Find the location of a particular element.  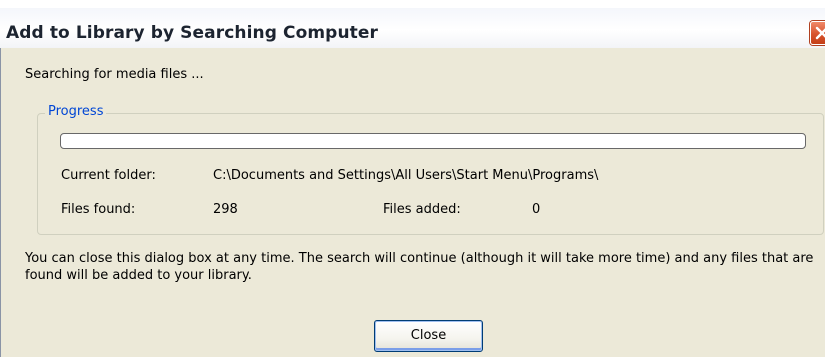

files-found-value: 298 is located at coordinates (225, 209).